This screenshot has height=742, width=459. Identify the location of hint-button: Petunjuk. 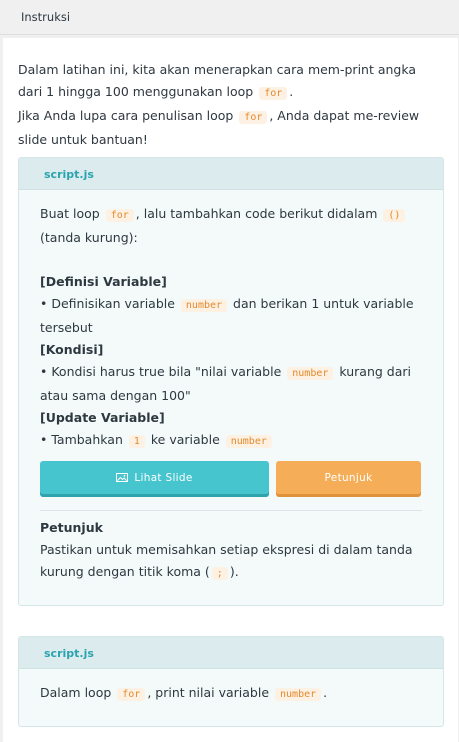
(348, 477).